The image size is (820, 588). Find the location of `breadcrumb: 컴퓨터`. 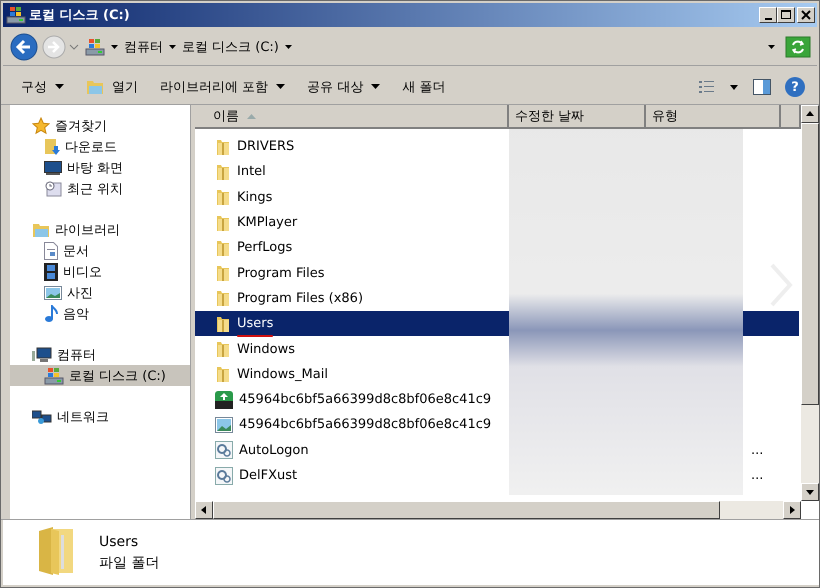

breadcrumb: 컴퓨터 is located at coordinates (143, 47).